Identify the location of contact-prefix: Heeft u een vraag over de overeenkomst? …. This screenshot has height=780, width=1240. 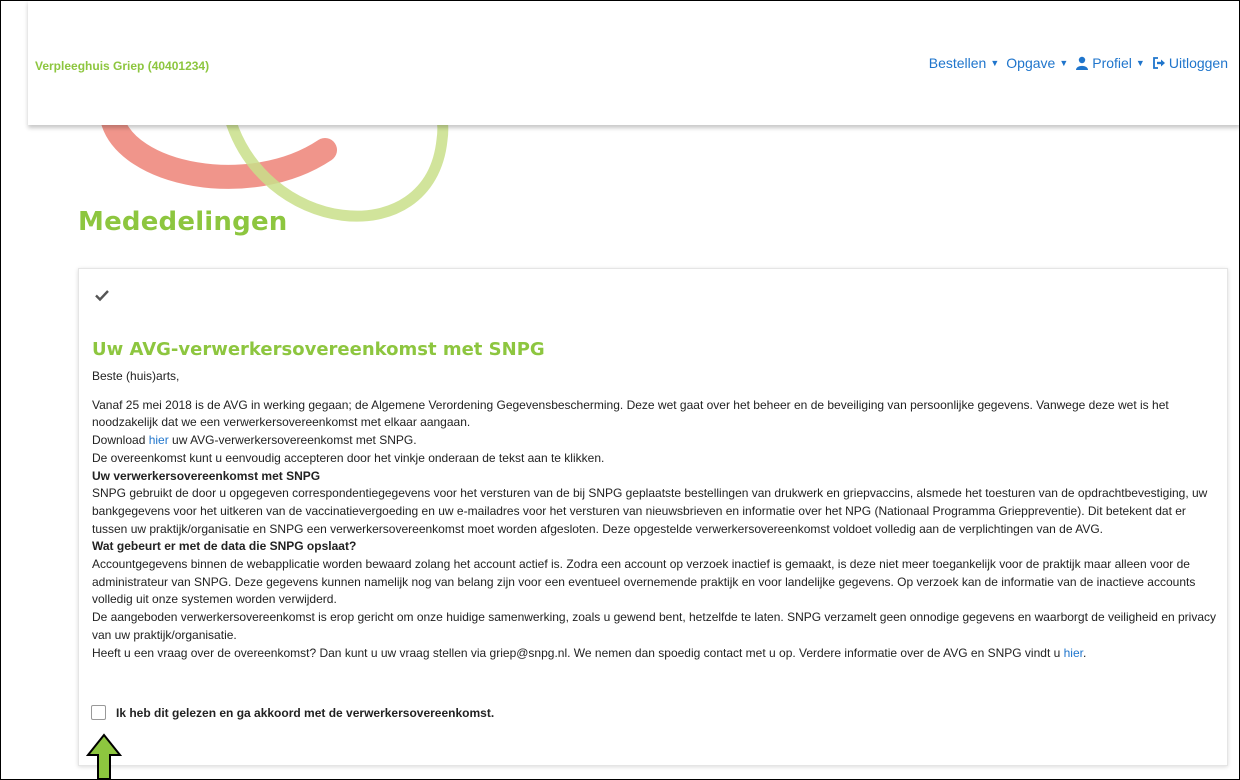
(578, 652).